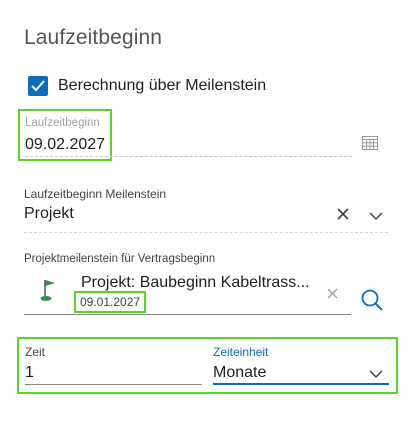  I want to click on projektmeilenstein-label: Projektmeilenstein für Vertragsbeginn, so click(120, 259).